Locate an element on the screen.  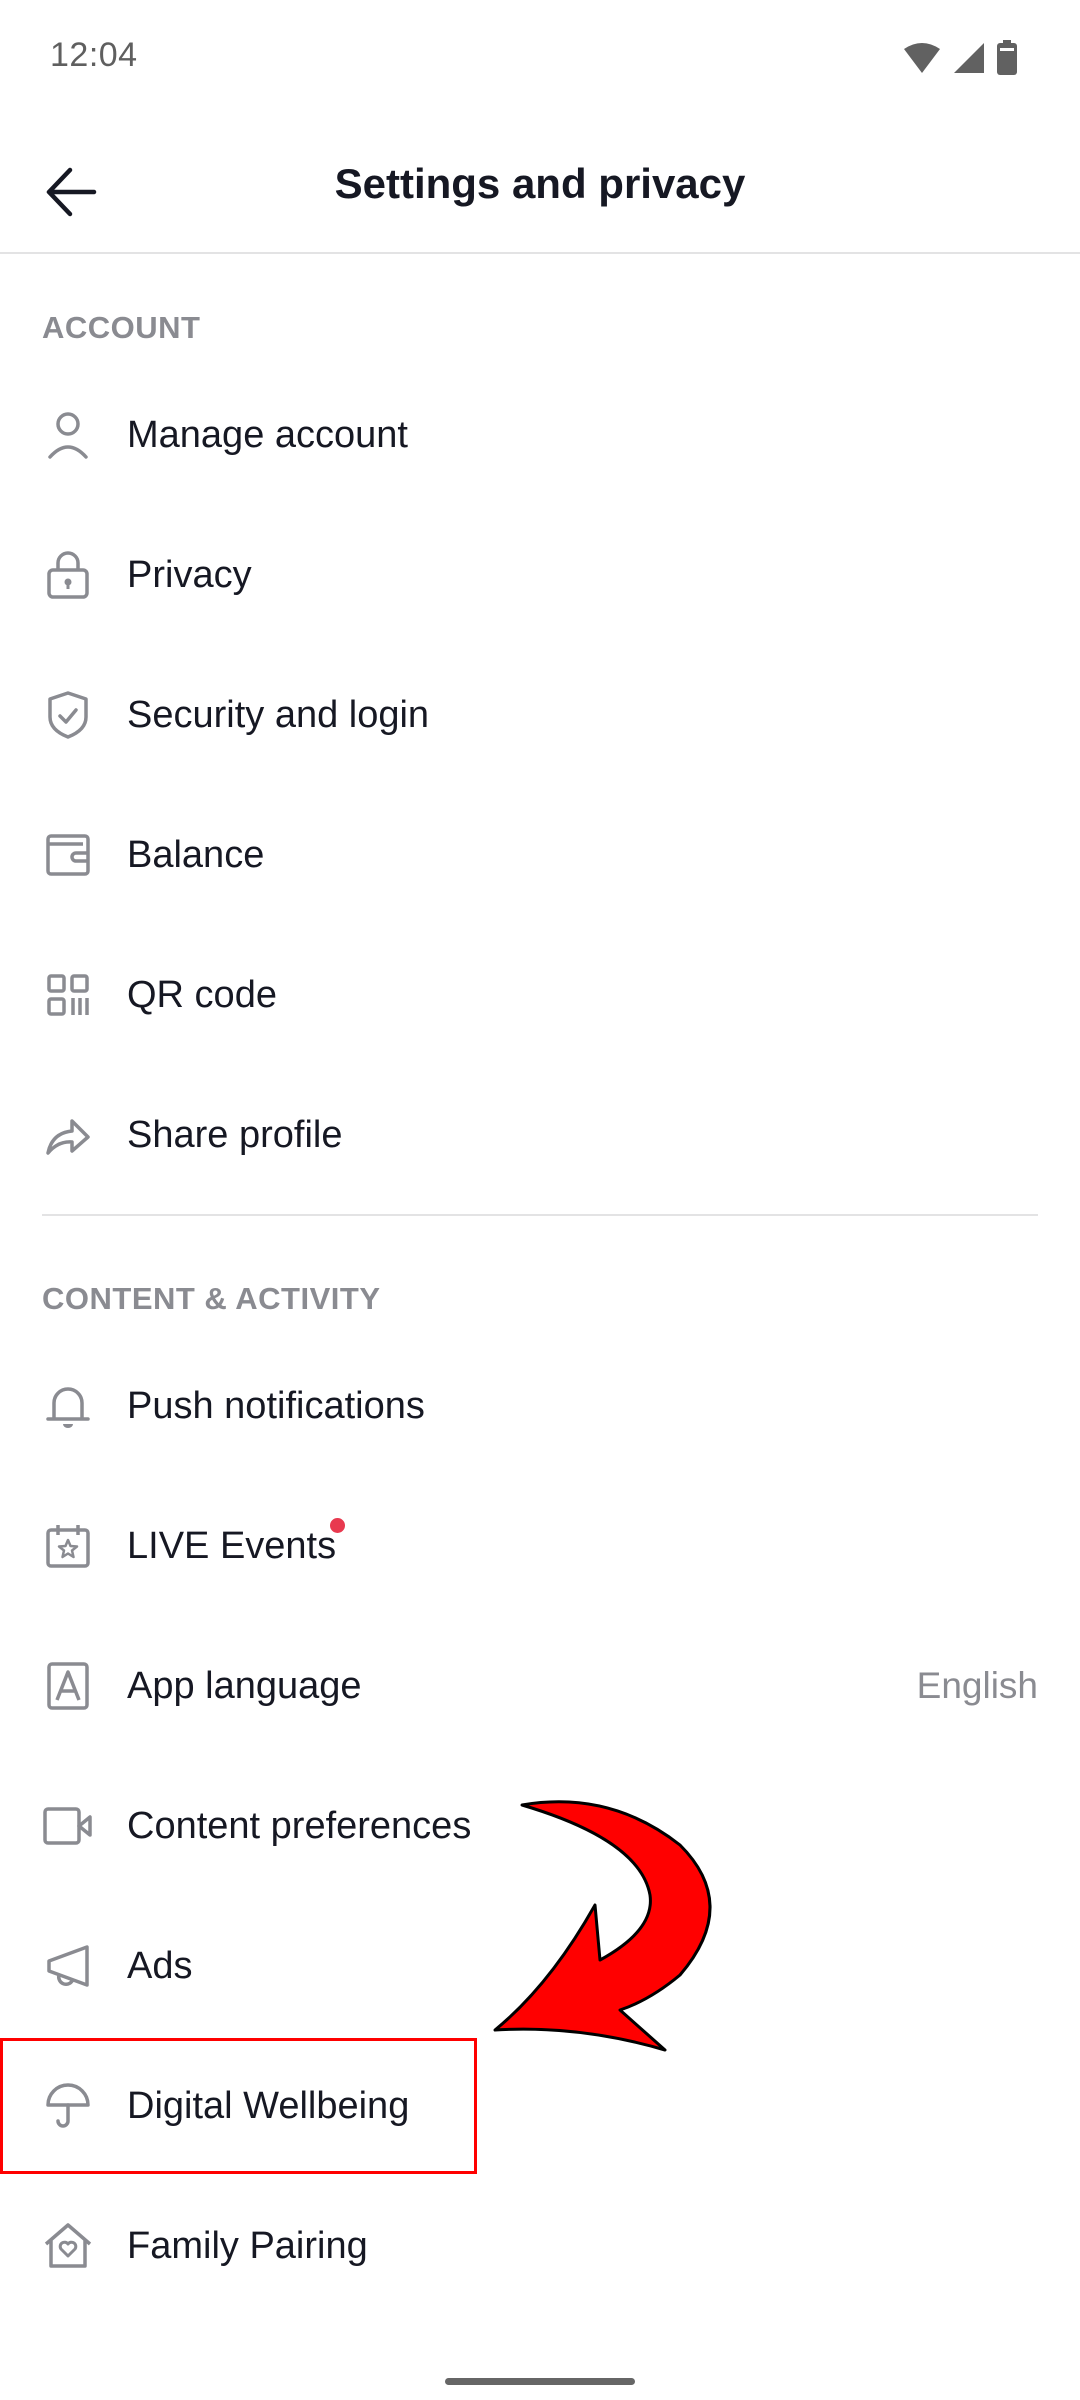
page-title: Settings and privacy is located at coordinates (540, 183).